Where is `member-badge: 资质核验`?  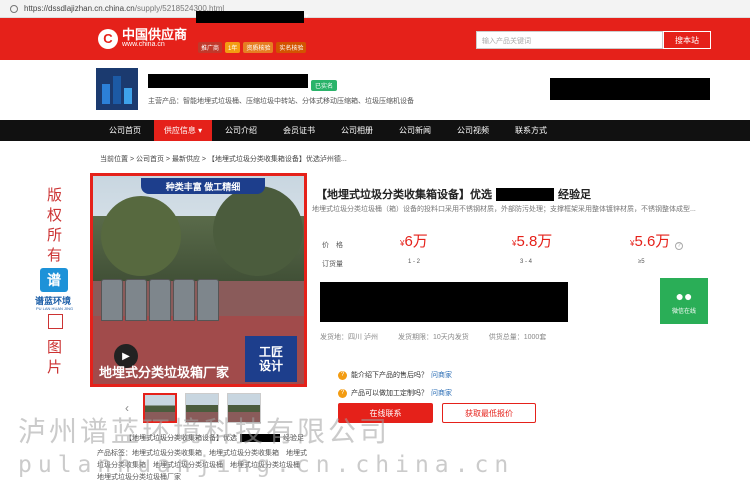
member-badge: 资质核验 is located at coordinates (258, 47).